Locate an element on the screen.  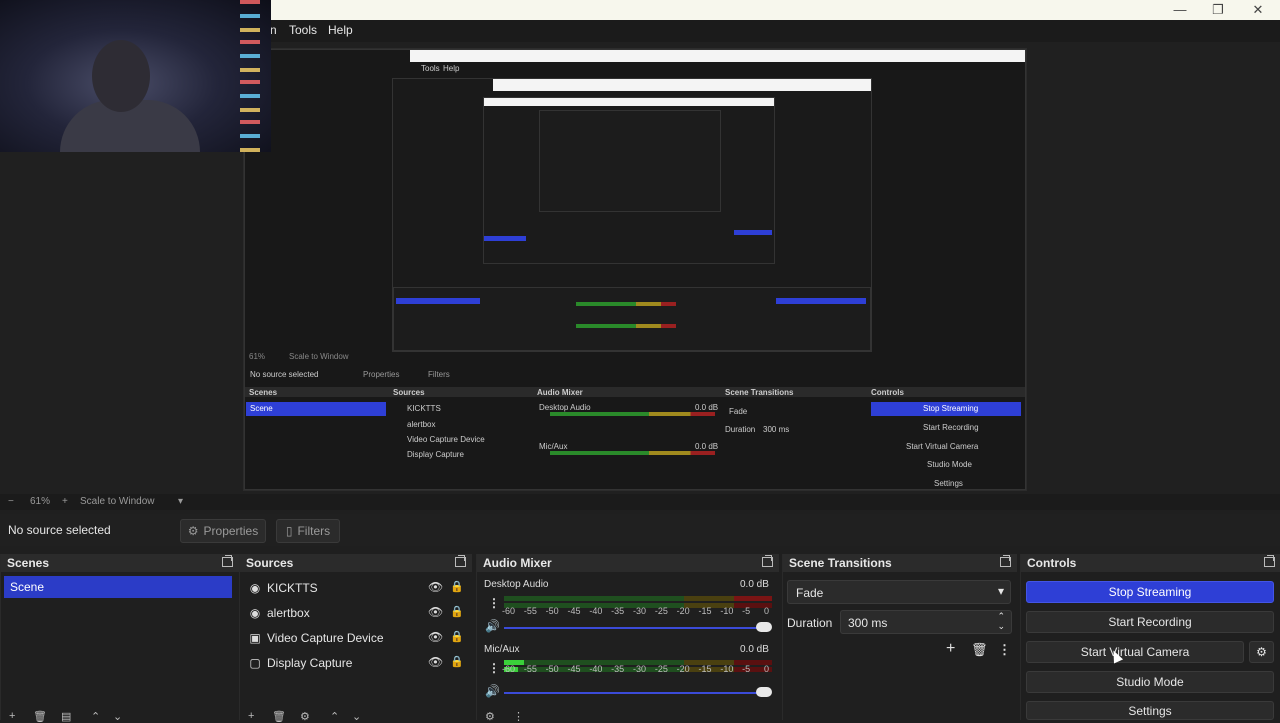
mic-aux-ticks: -60 -55 -50 -45 -40 -35 -30 -25 -20 -15 -10 -5 0 is located at coordinates (638, 670).